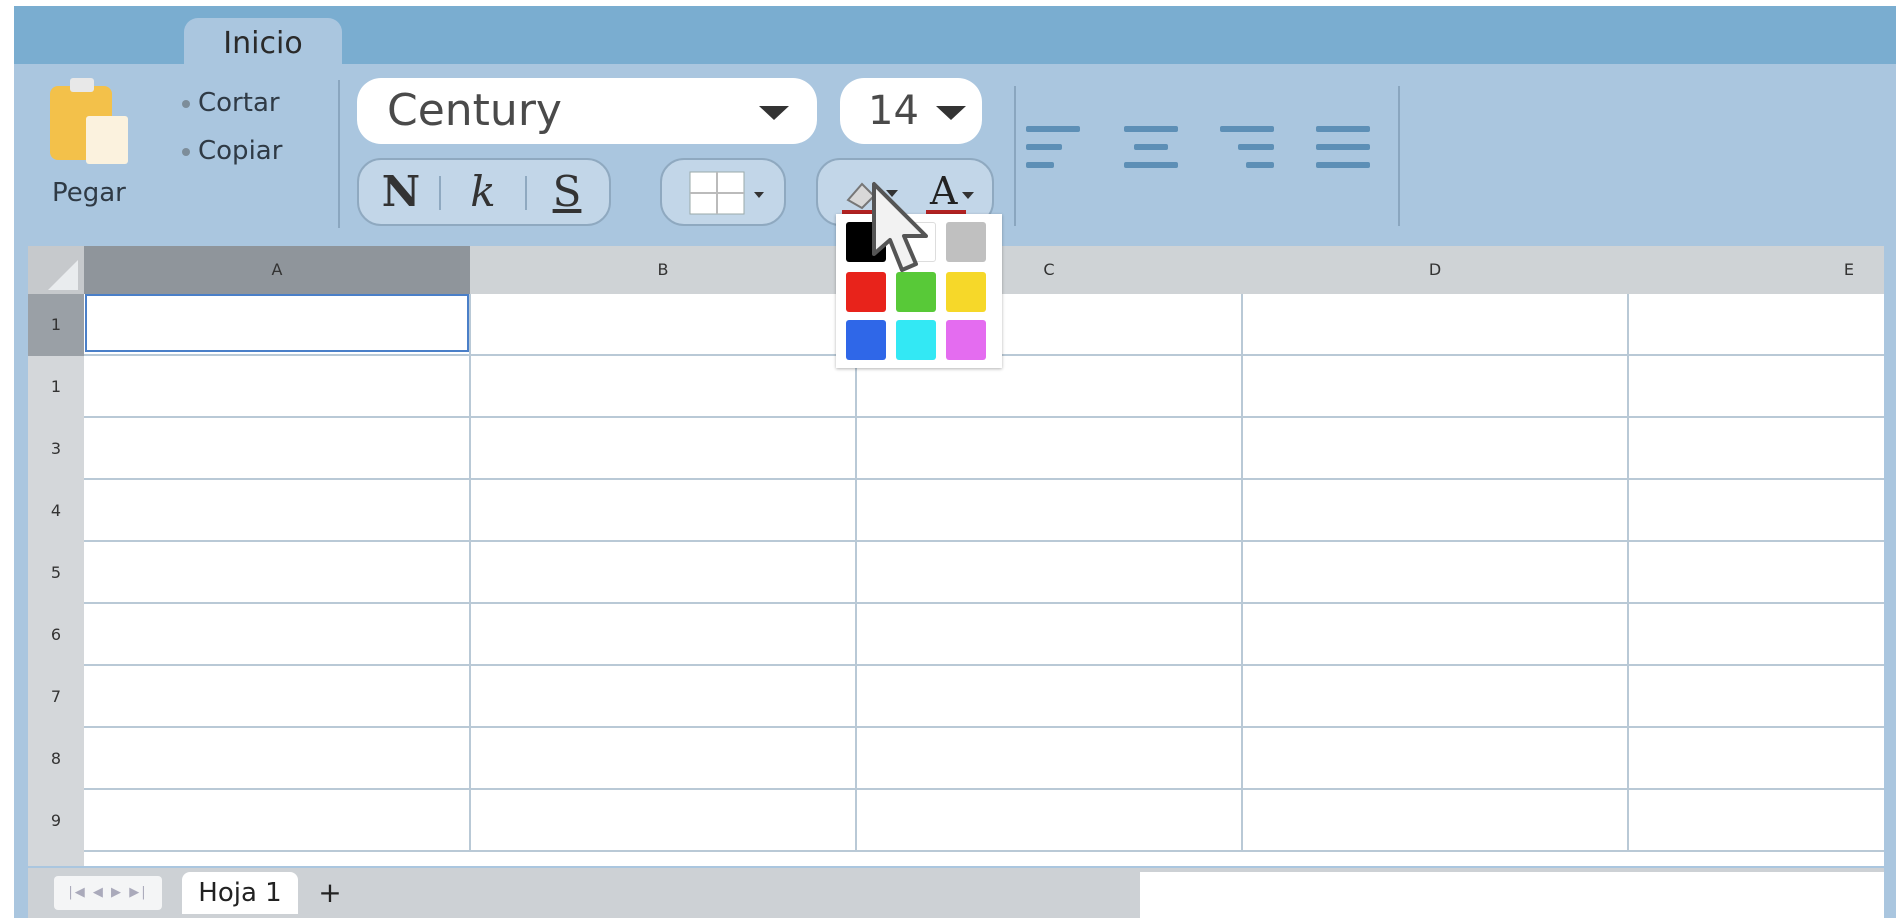 The width and height of the screenshot is (1896, 918). I want to click on color-swatch-magenta, so click(966, 340).